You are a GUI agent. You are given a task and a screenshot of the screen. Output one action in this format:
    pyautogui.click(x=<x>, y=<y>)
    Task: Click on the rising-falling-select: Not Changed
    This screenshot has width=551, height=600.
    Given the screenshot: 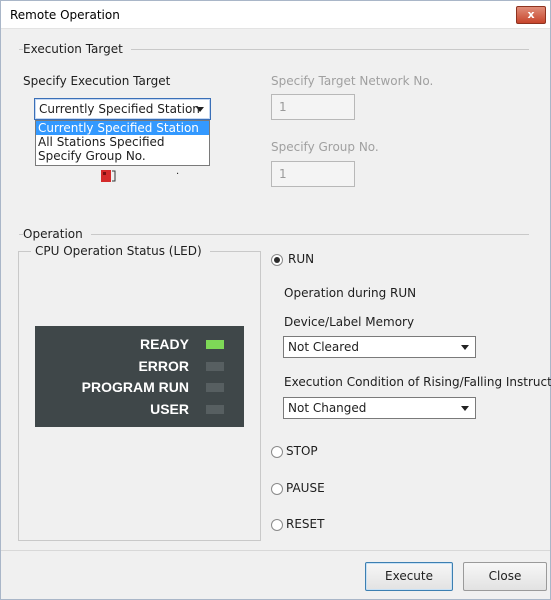 What is the action you would take?
    pyautogui.click(x=379, y=408)
    